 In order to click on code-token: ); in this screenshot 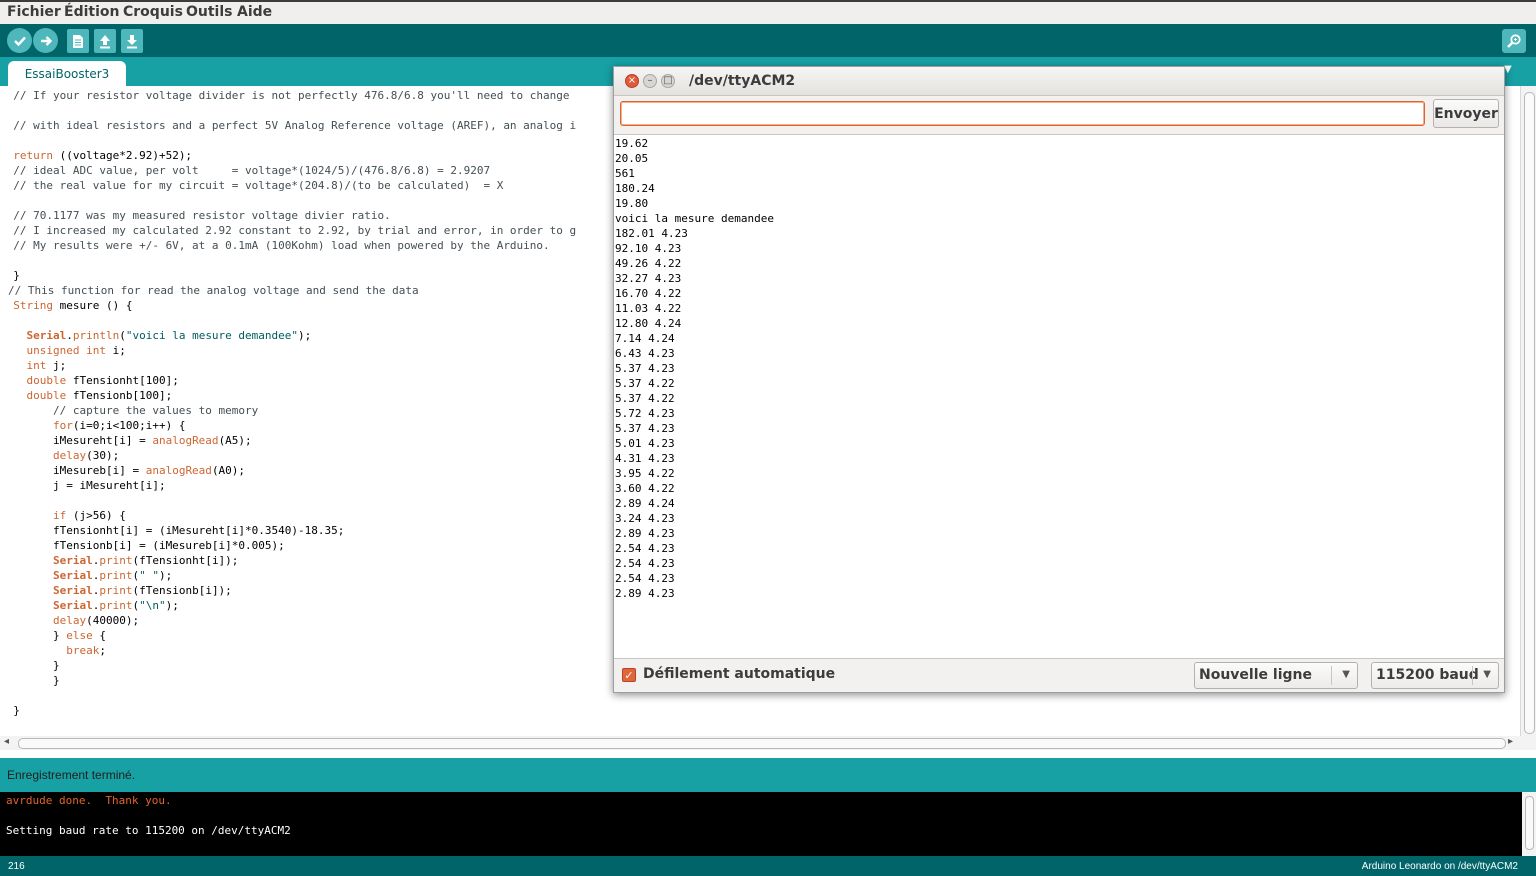, I will do `click(172, 605)`.